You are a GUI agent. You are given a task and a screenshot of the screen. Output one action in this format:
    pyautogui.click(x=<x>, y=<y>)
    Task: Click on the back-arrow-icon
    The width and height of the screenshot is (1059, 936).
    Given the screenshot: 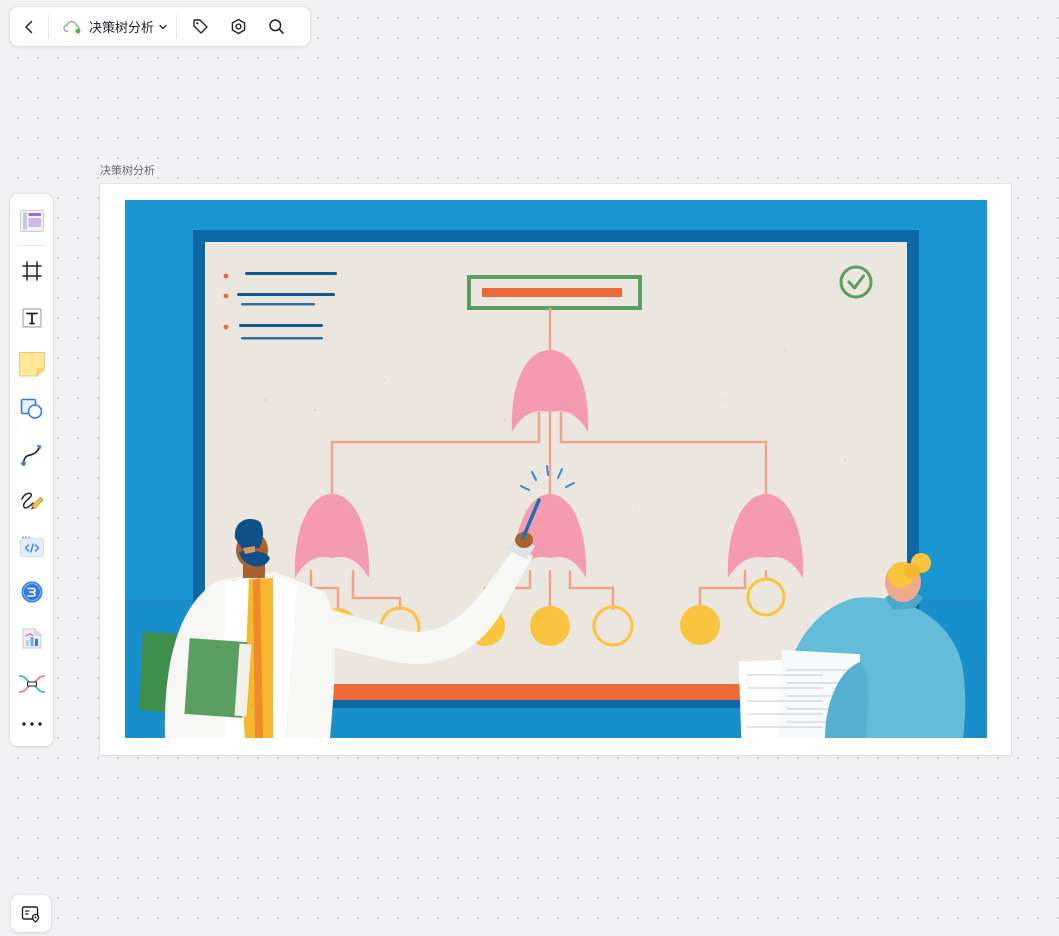 What is the action you would take?
    pyautogui.click(x=29, y=26)
    